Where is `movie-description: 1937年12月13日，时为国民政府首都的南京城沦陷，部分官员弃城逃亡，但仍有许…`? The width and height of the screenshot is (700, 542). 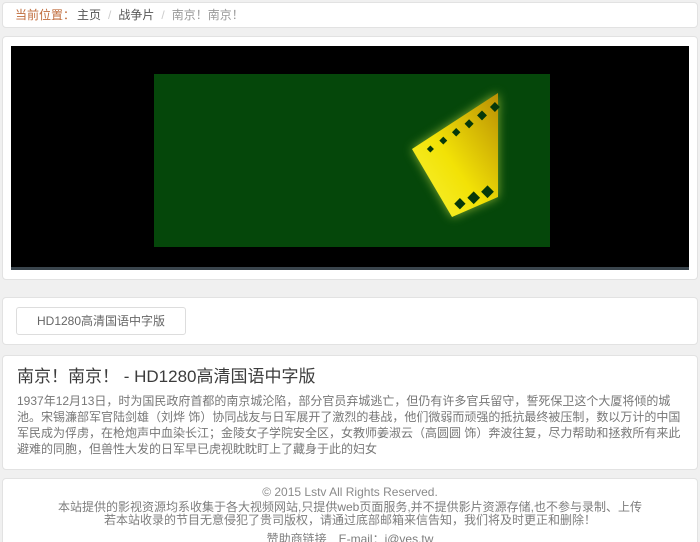 movie-description: 1937年12月13日，时为国民政府首都的南京城沦陷，部分官员弃城逃亡，但仍有许… is located at coordinates (349, 425).